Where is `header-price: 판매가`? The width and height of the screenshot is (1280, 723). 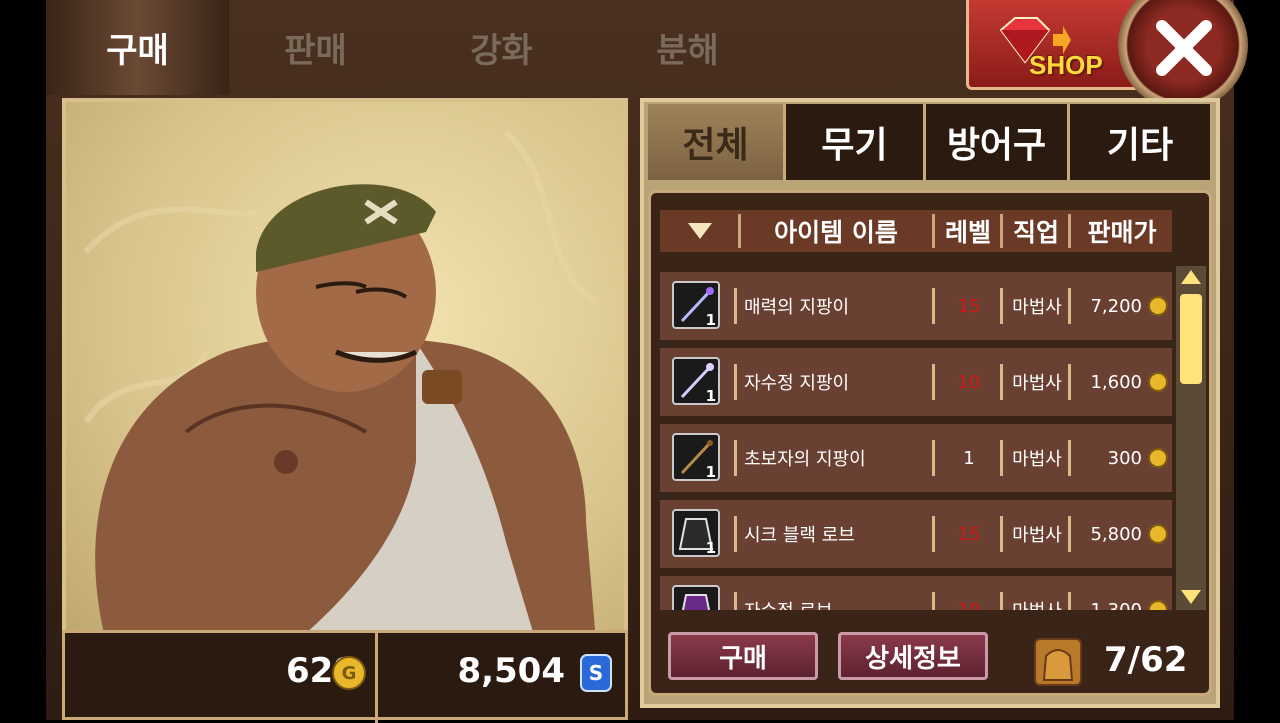
header-price: 판매가 is located at coordinates (1122, 231).